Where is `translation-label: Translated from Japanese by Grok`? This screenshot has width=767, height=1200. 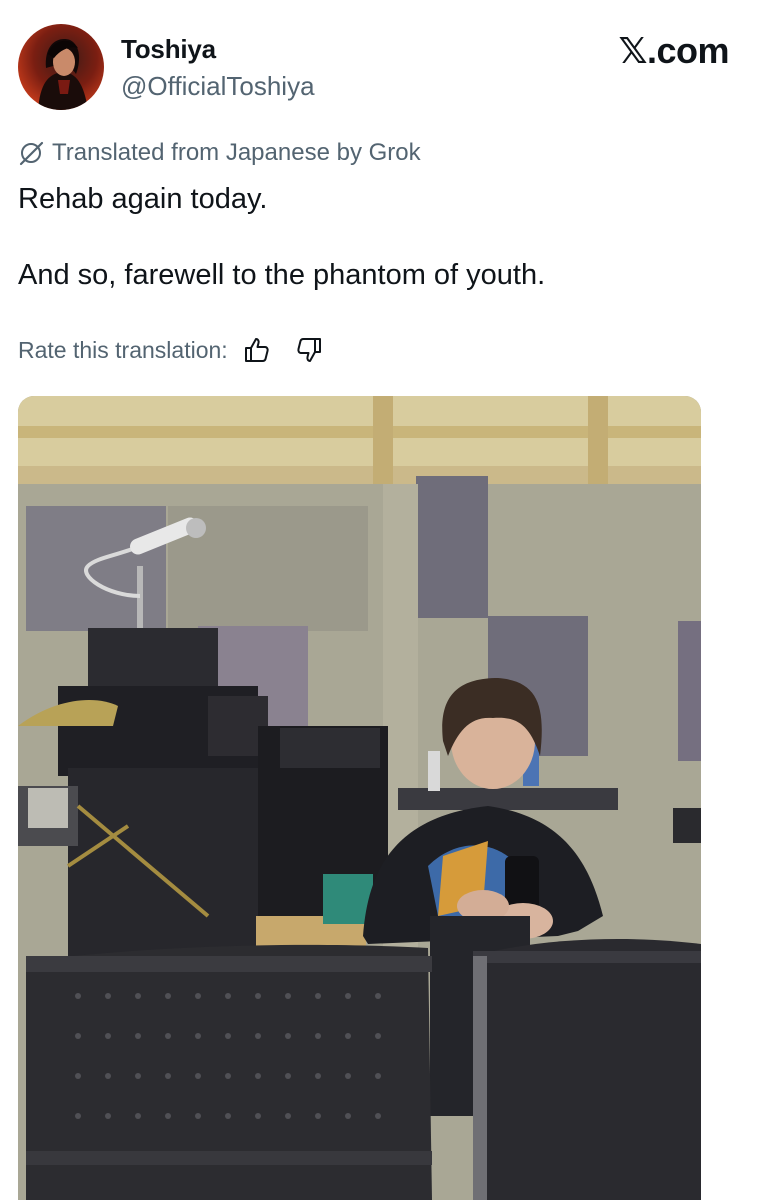 translation-label: Translated from Japanese by Grok is located at coordinates (236, 152).